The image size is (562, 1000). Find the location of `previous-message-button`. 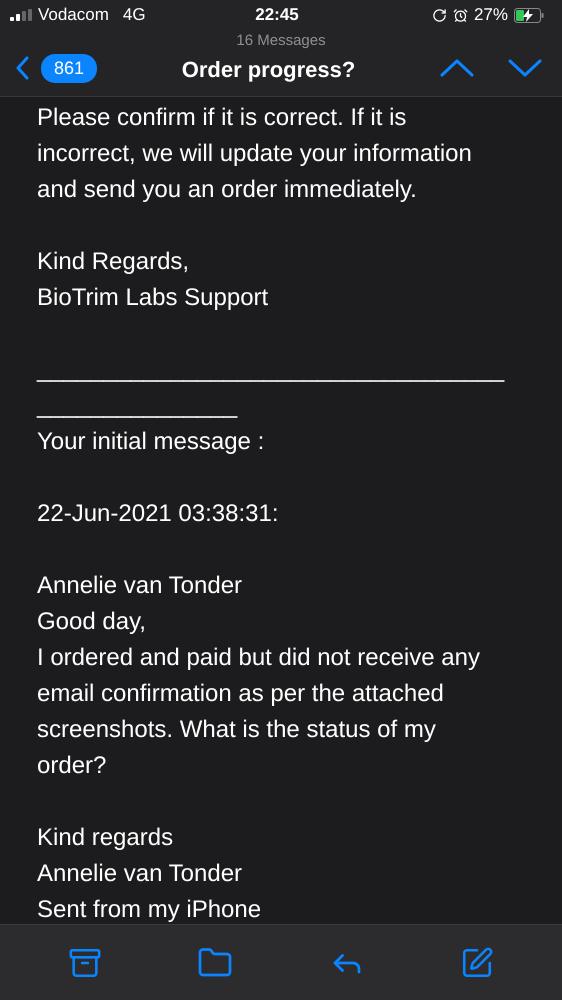

previous-message-button is located at coordinates (457, 68).